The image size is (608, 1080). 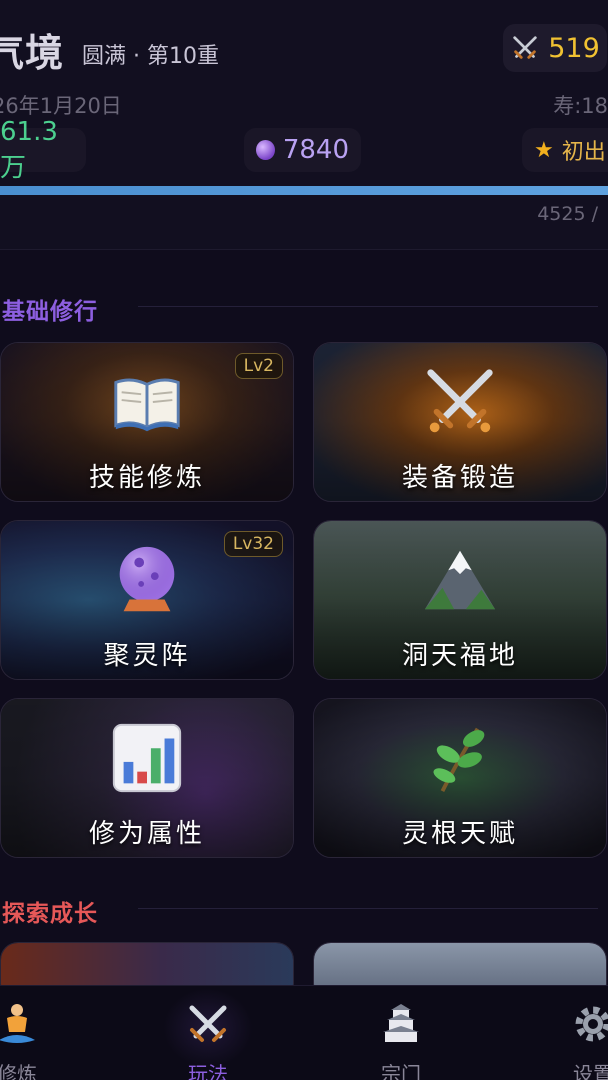 What do you see at coordinates (29, 149) in the screenshot?
I see `spirit-stones-value: 61.3万` at bounding box center [29, 149].